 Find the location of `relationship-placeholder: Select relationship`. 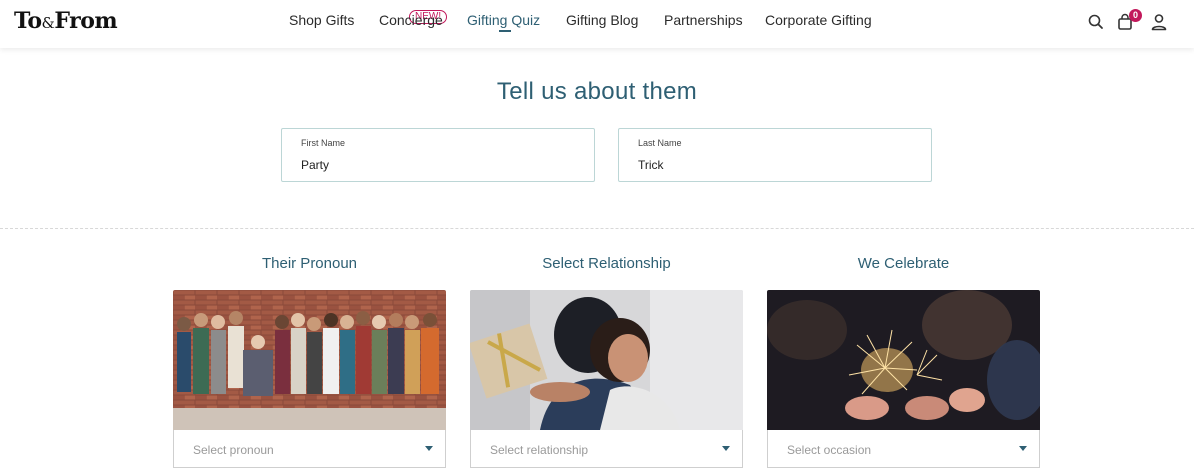

relationship-placeholder: Select relationship is located at coordinates (539, 450).